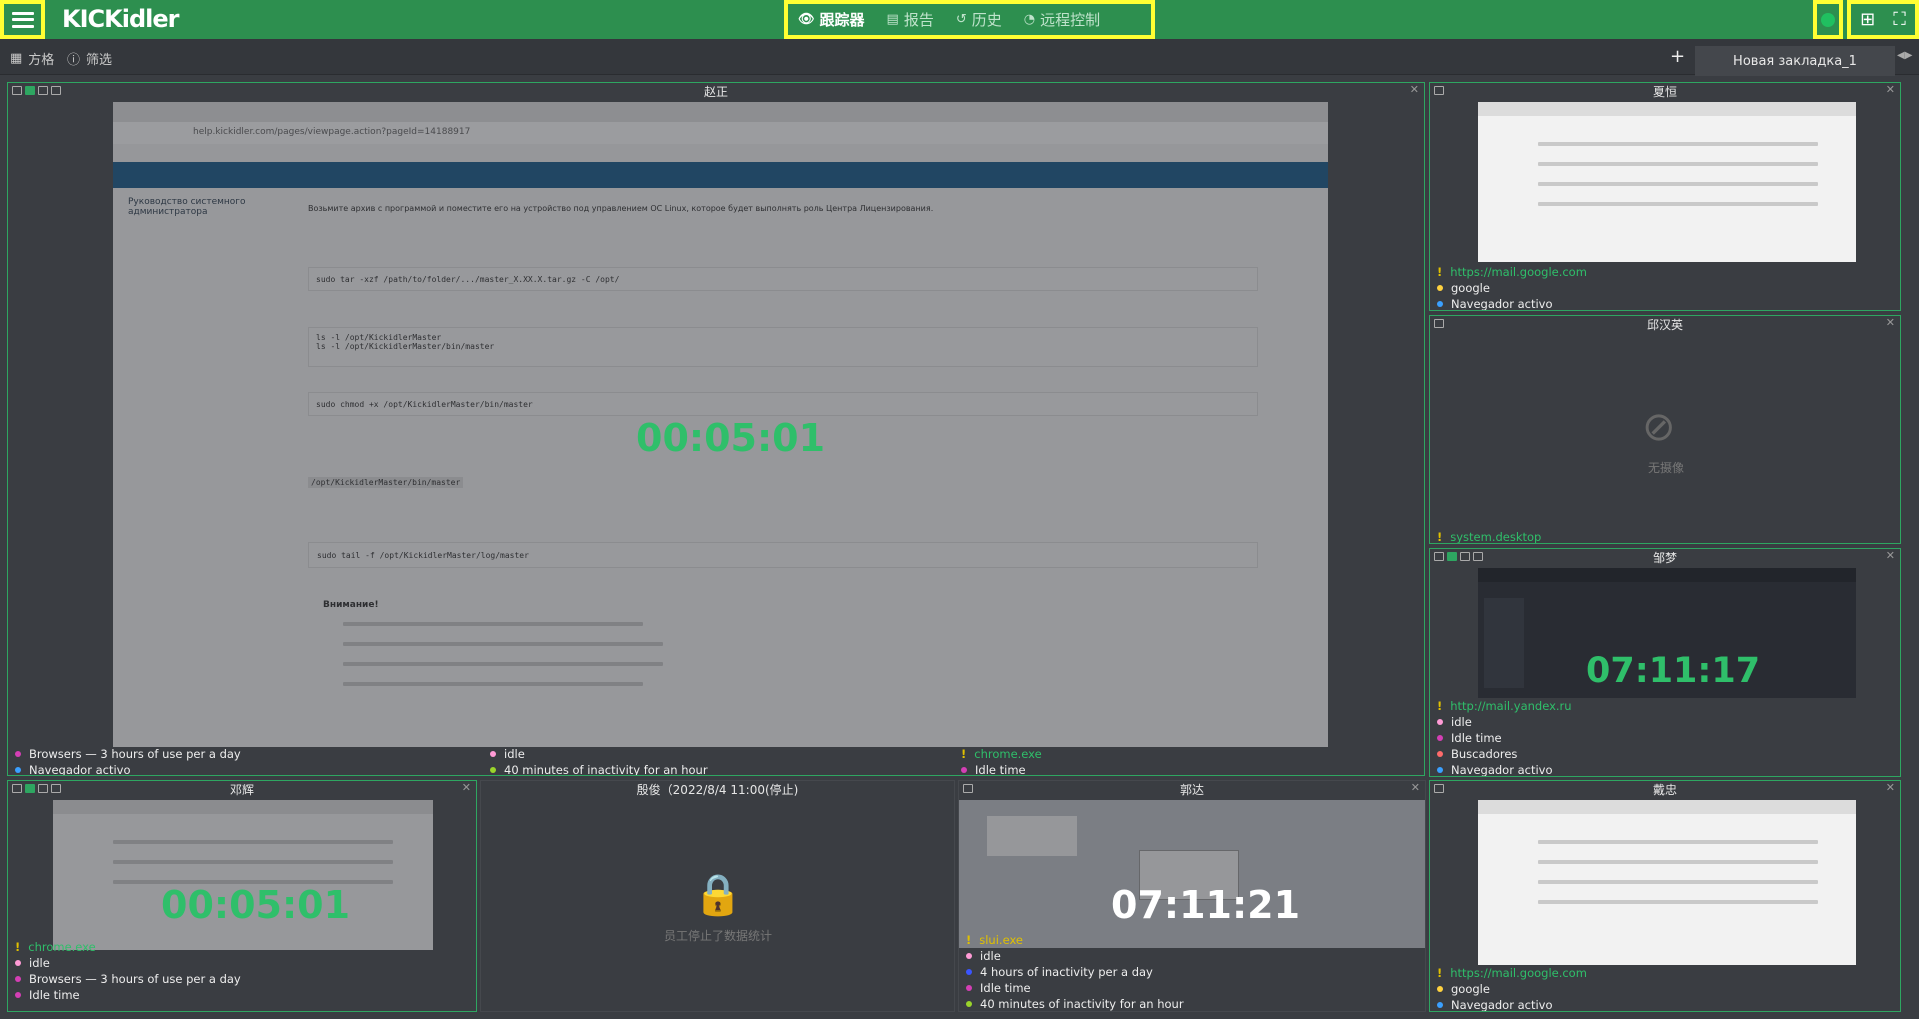 This screenshot has width=1919, height=1019. Describe the element at coordinates (842, 20) in the screenshot. I see `nav-tracker-label: 跟踪器` at that location.